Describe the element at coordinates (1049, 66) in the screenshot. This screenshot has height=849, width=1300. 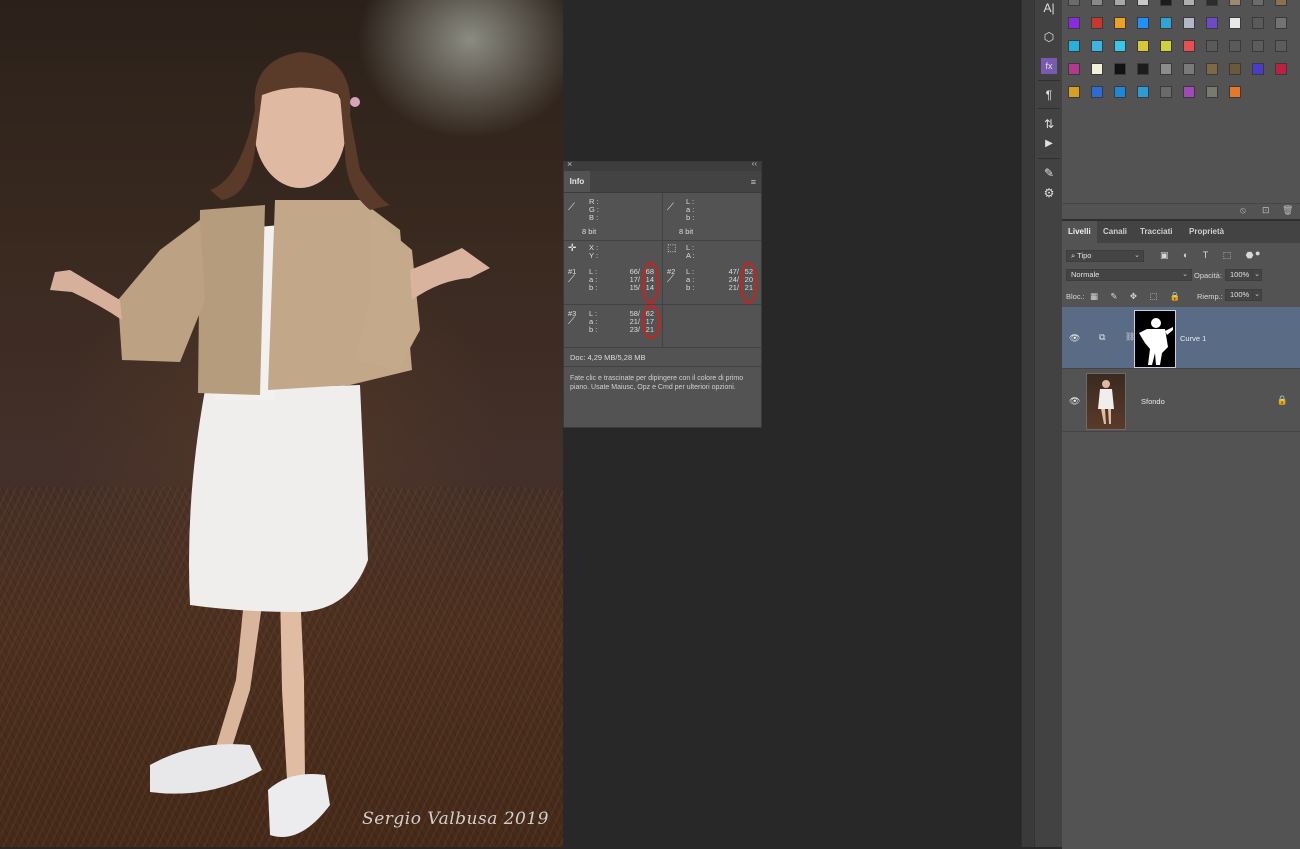
I see `styles-icon: fx` at that location.